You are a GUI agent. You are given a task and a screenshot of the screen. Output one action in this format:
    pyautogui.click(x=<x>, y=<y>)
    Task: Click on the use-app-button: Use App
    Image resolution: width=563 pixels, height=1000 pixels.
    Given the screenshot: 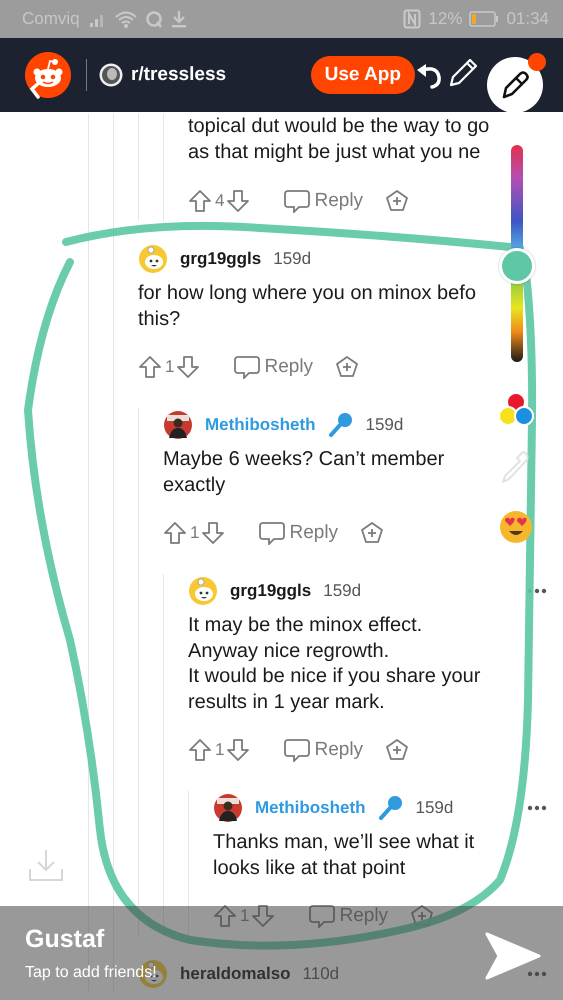 What is the action you would take?
    pyautogui.click(x=362, y=75)
    